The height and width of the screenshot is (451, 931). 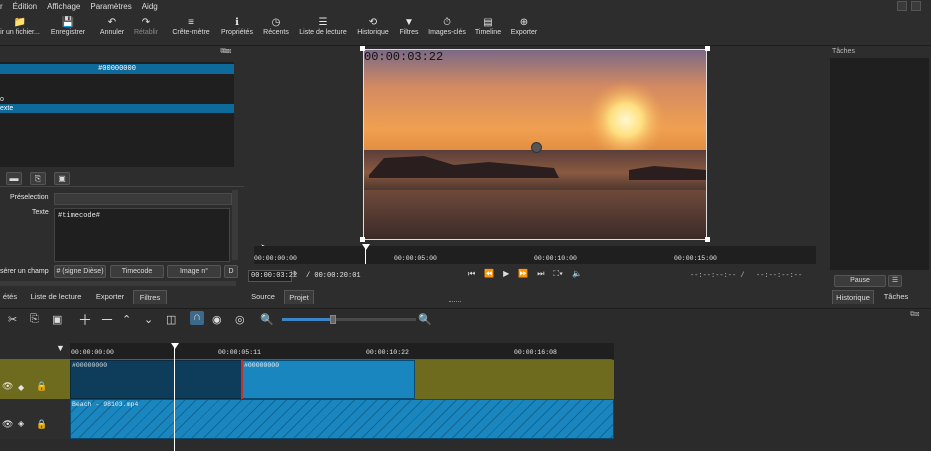 I want to click on preset-combo, so click(x=143, y=199).